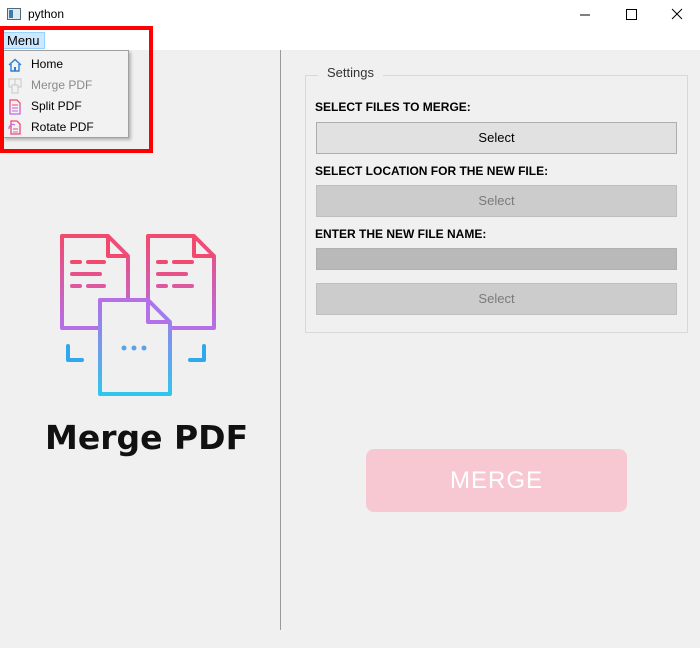  Describe the element at coordinates (14, 127) in the screenshot. I see `rotate-pdf-icon` at that location.